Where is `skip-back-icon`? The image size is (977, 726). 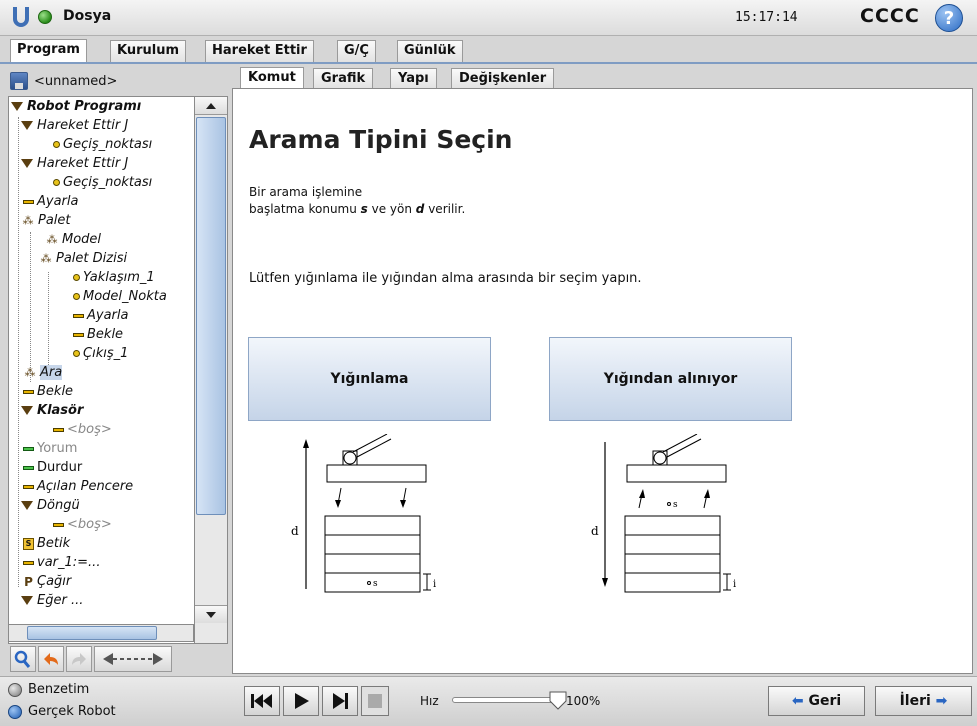
skip-back-icon is located at coordinates (261, 701).